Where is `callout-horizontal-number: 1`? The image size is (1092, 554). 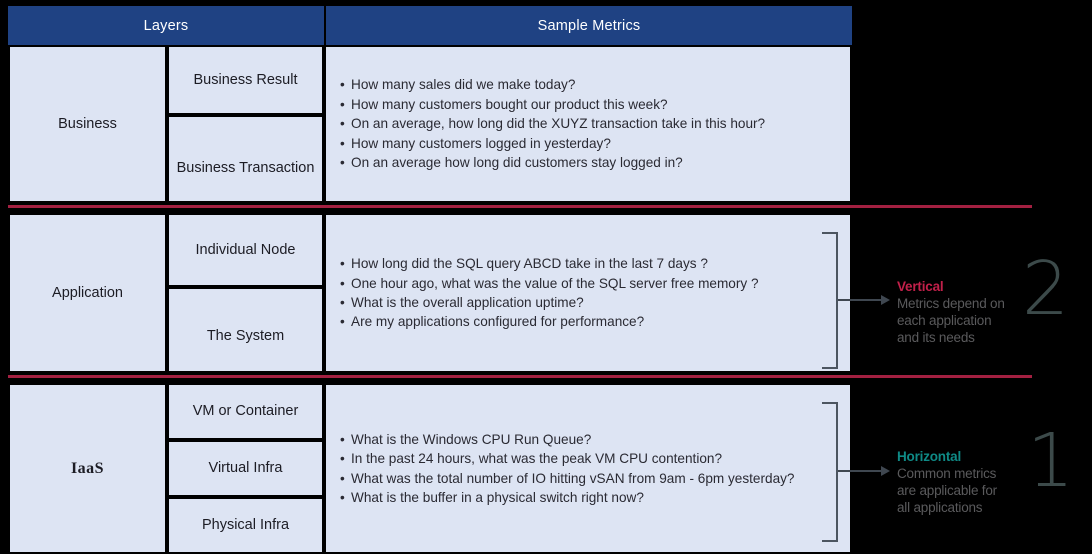 callout-horizontal-number: 1 is located at coordinates (1051, 461).